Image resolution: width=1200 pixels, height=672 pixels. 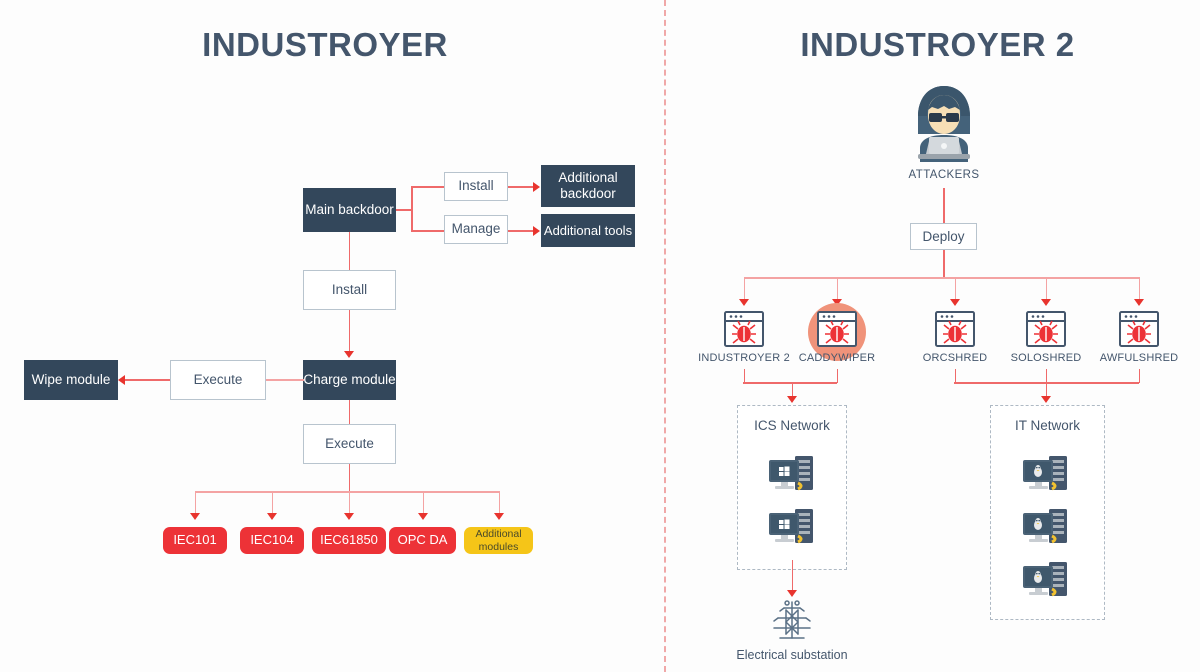 What do you see at coordinates (349, 540) in the screenshot?
I see `module-badge-iec61850: IEC61850` at bounding box center [349, 540].